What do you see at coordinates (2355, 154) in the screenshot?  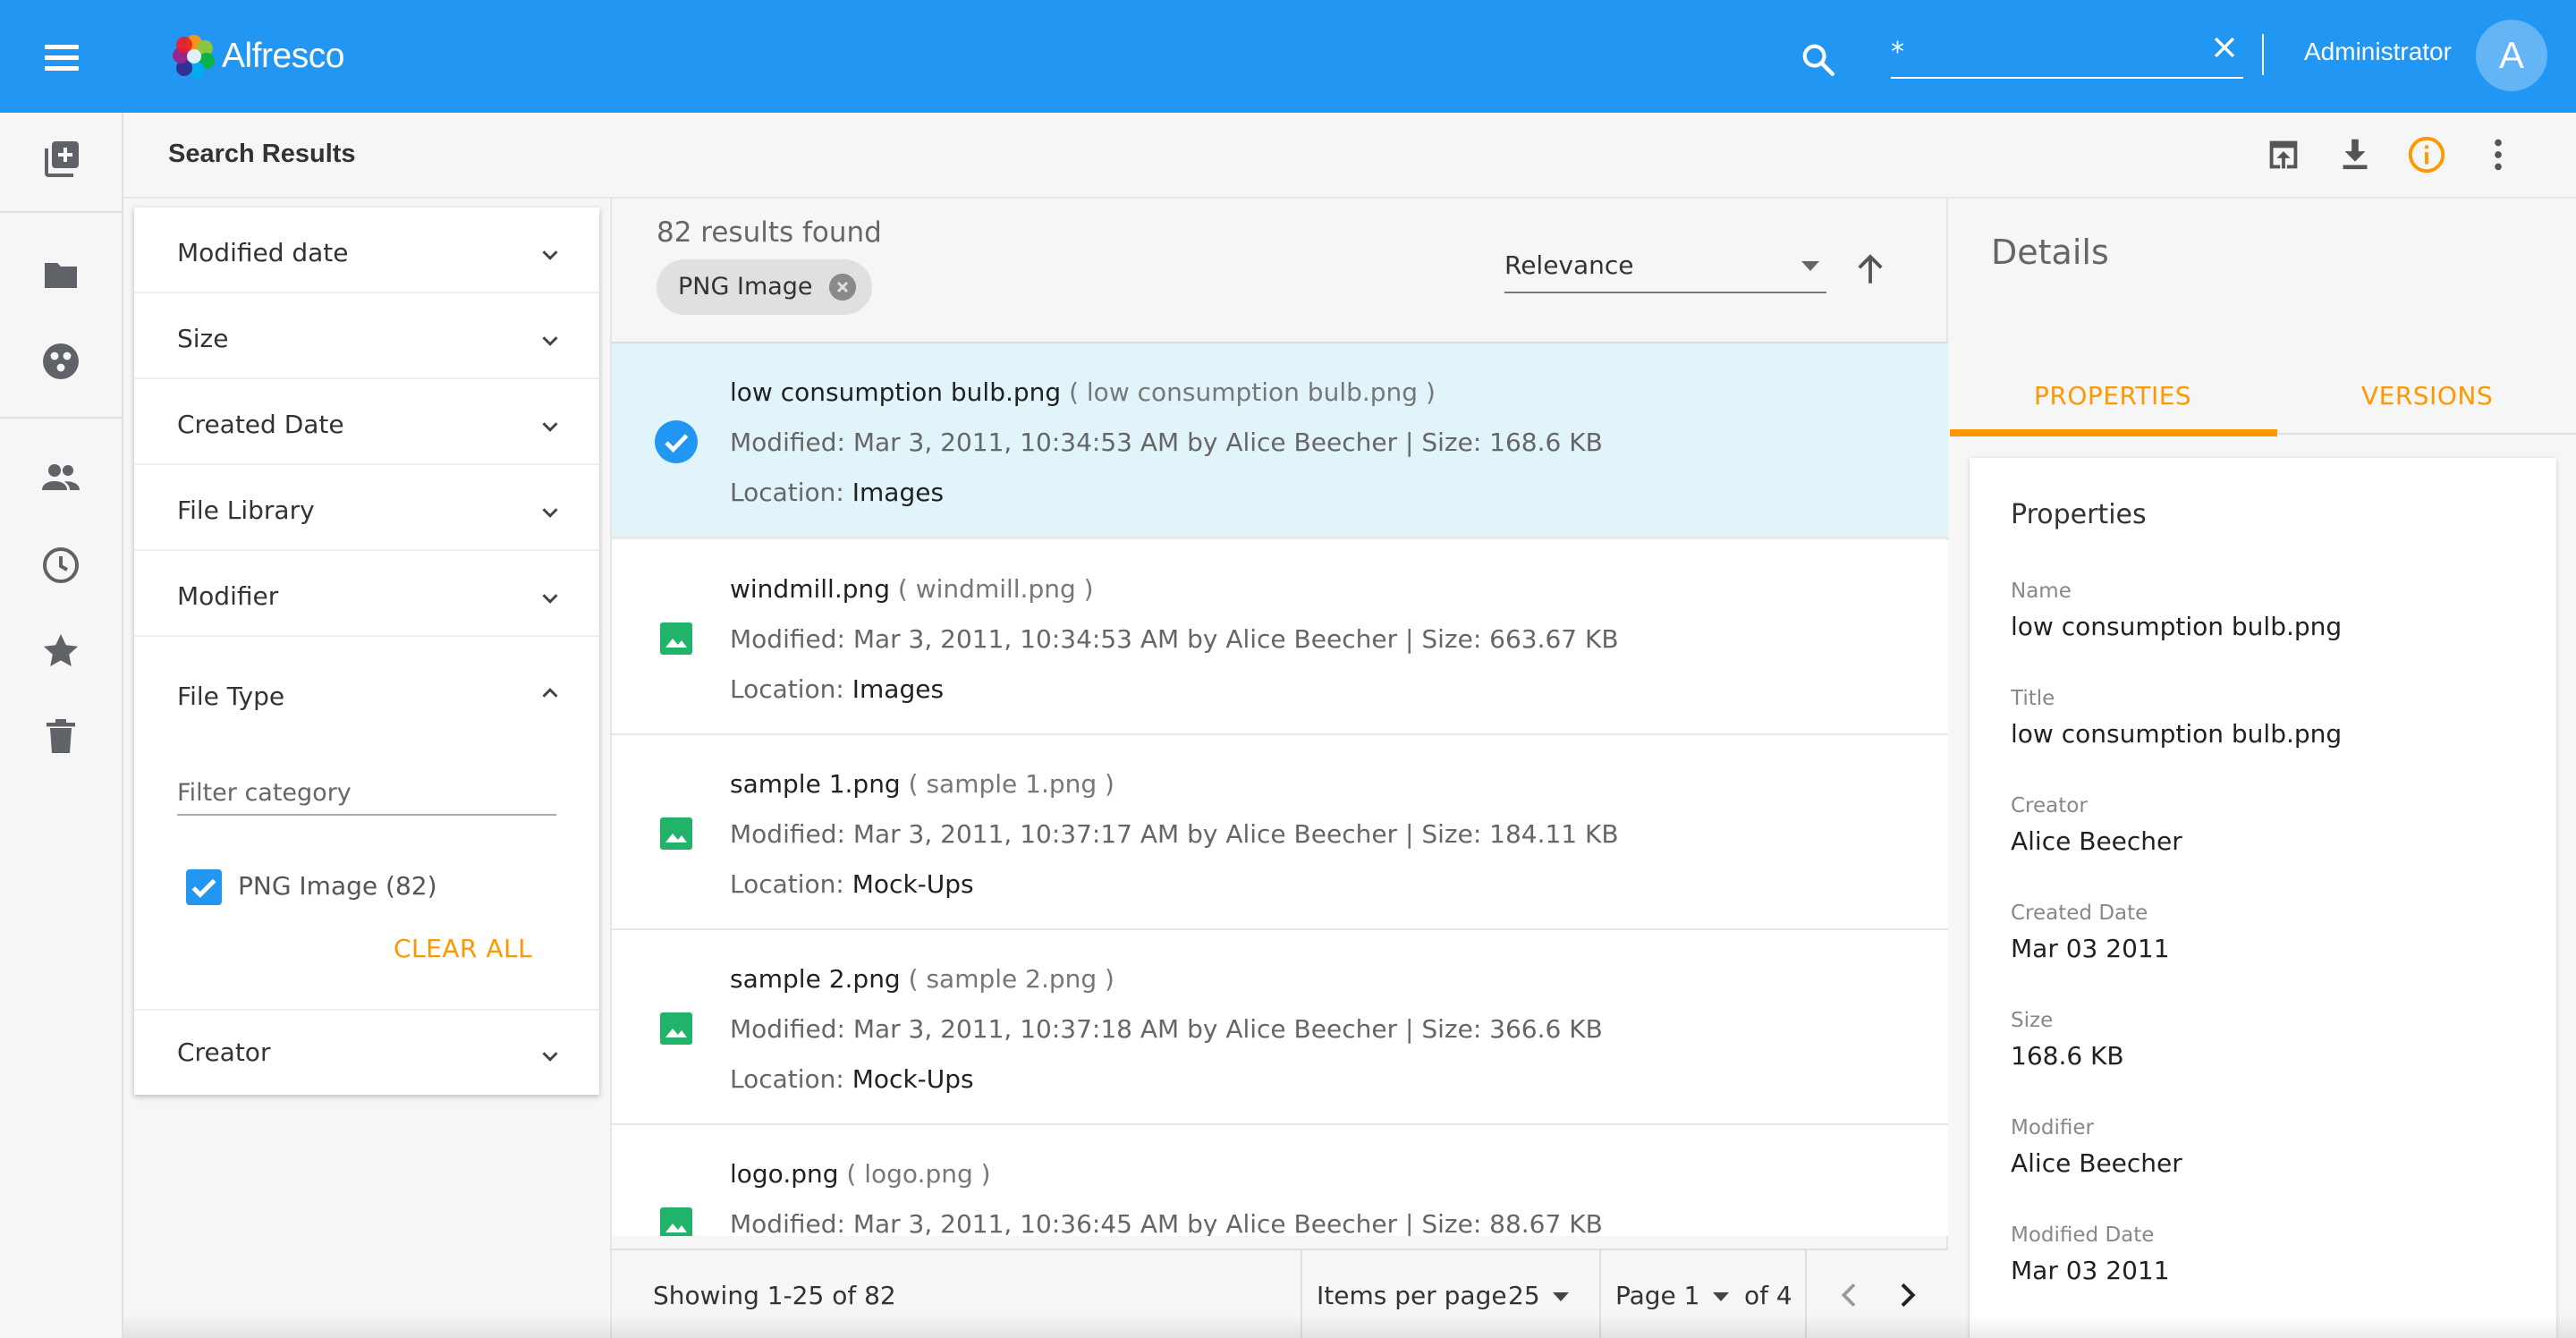 I see `download-icon` at bounding box center [2355, 154].